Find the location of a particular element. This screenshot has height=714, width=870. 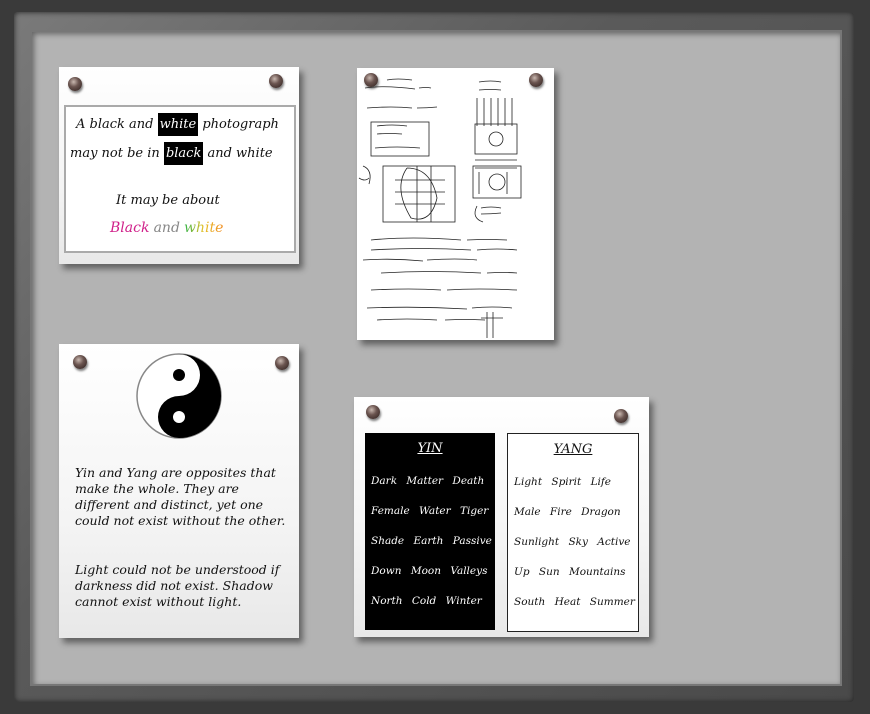

line-1: A black and white photograph is located at coordinates (177, 124).